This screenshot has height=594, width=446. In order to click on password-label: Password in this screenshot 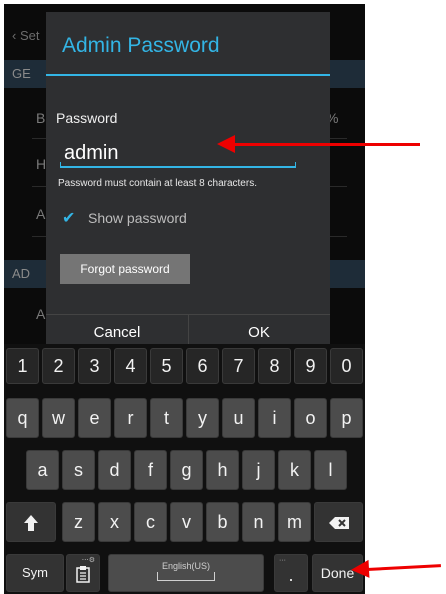, I will do `click(87, 118)`.